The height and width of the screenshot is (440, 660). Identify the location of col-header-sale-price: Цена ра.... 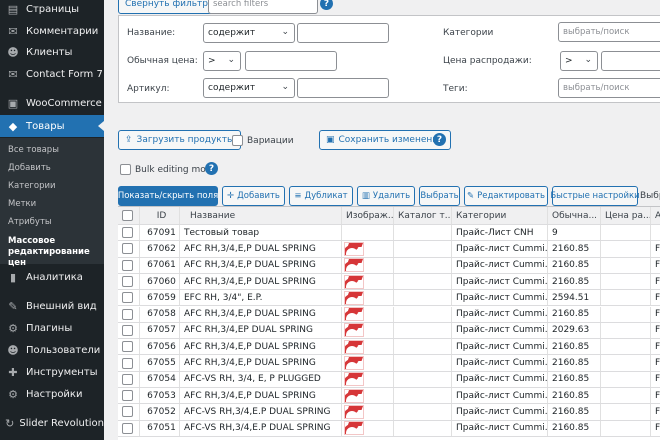
(626, 215).